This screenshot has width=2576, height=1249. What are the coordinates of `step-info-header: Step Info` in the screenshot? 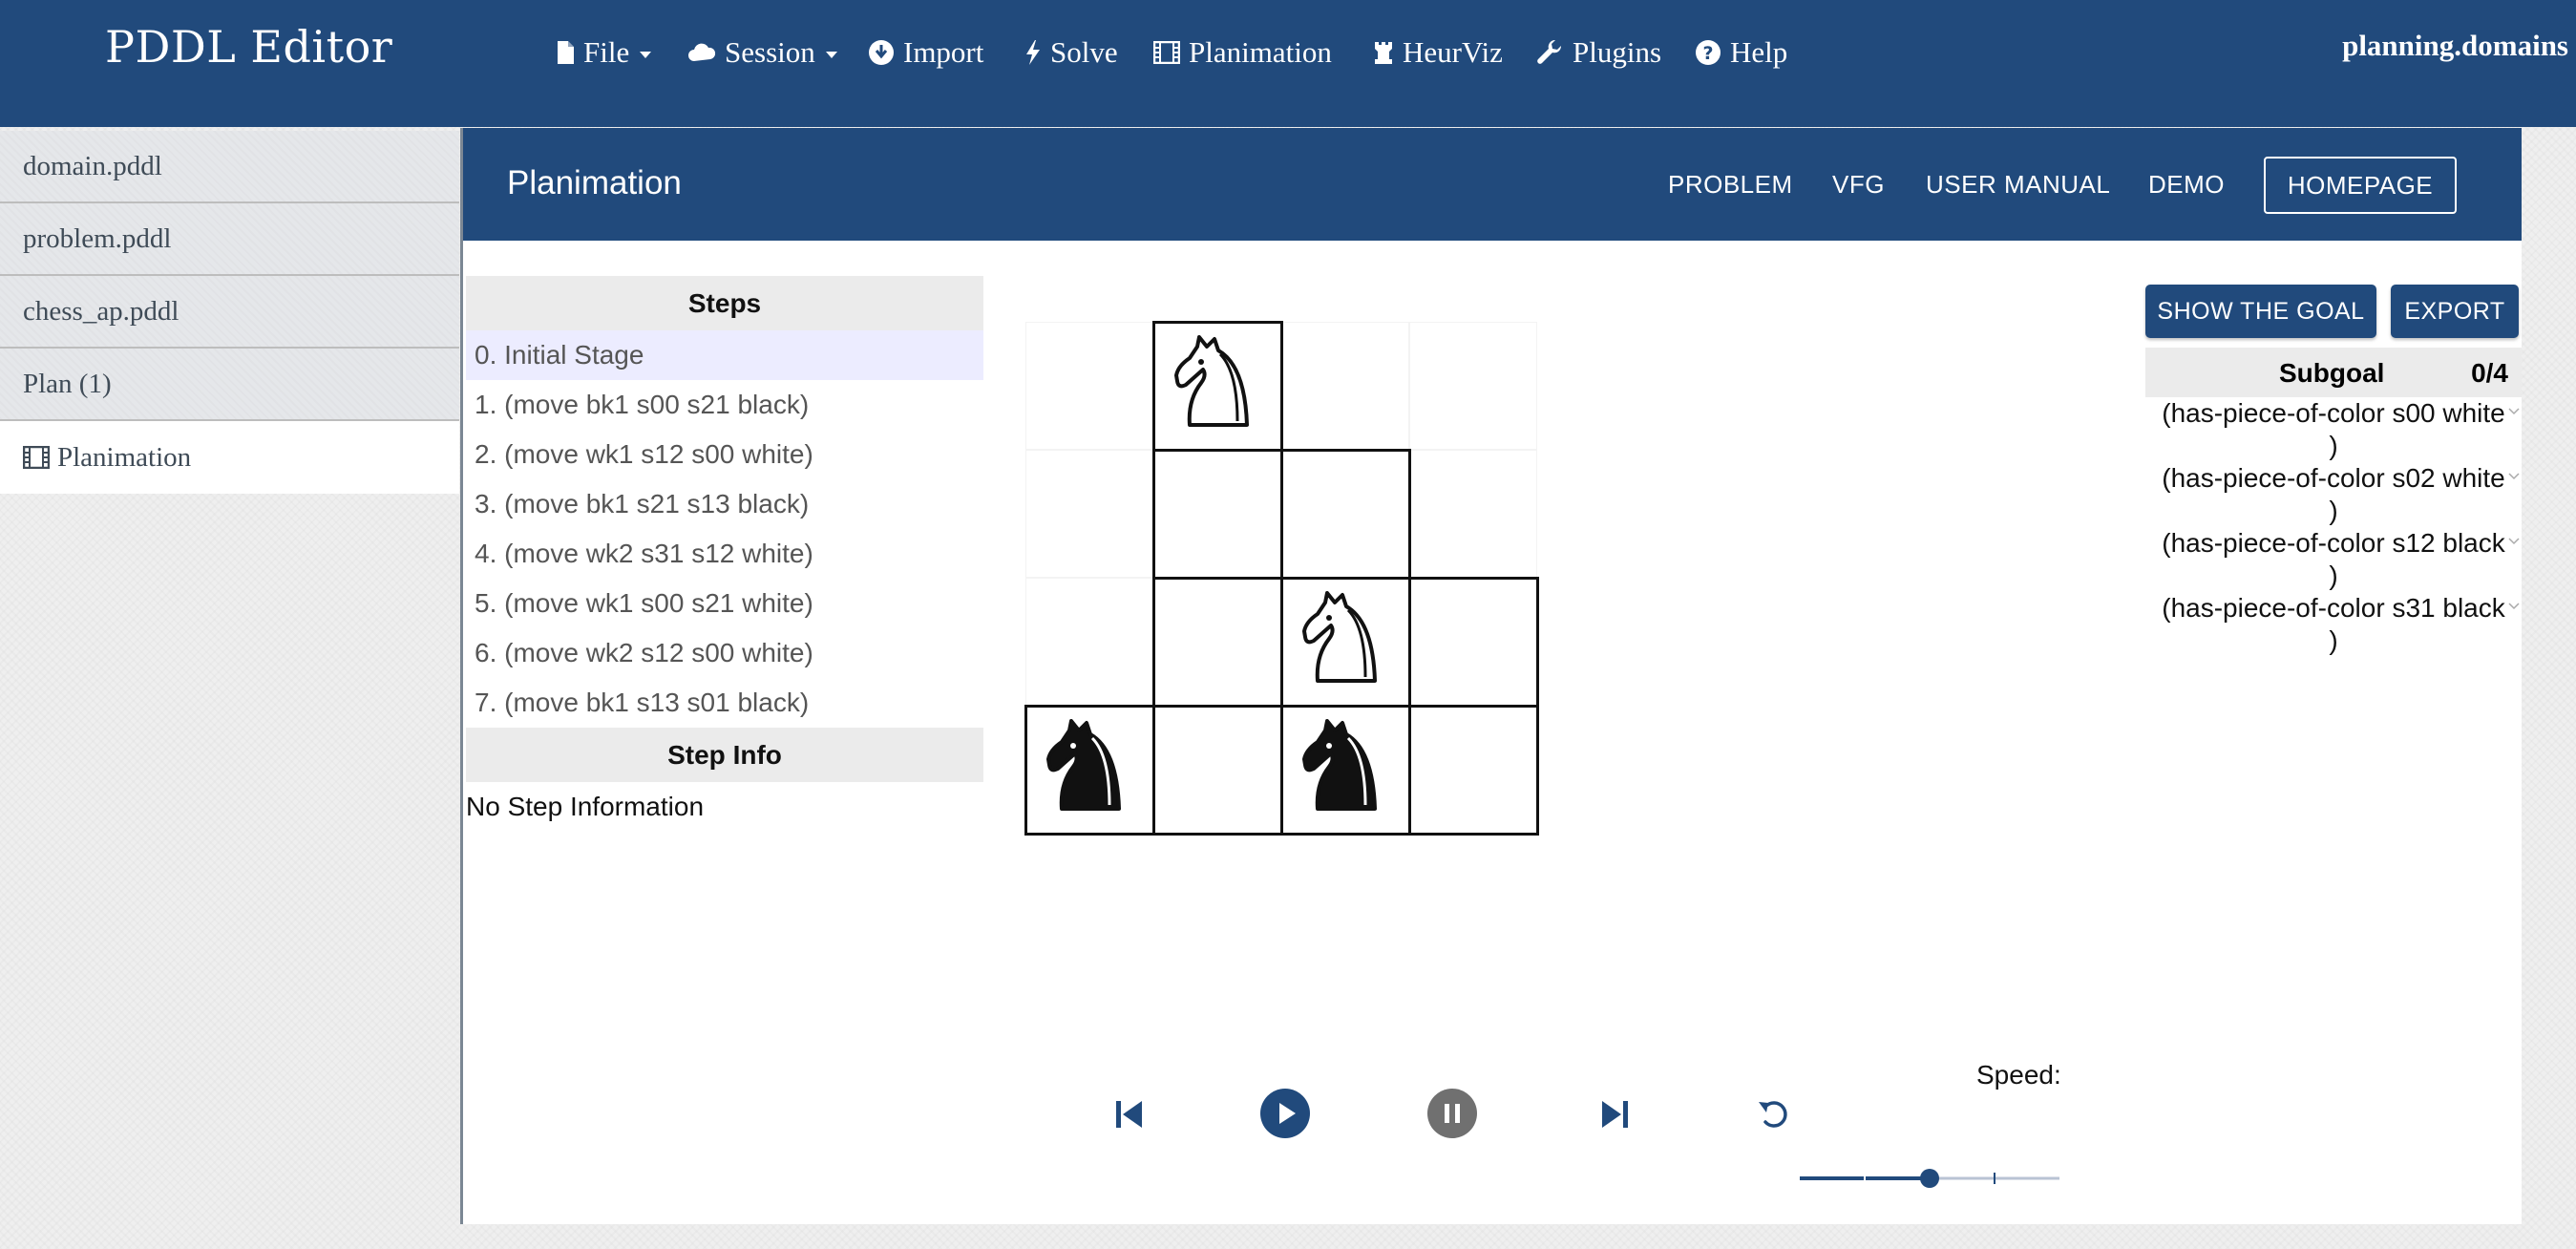 It's located at (724, 755).